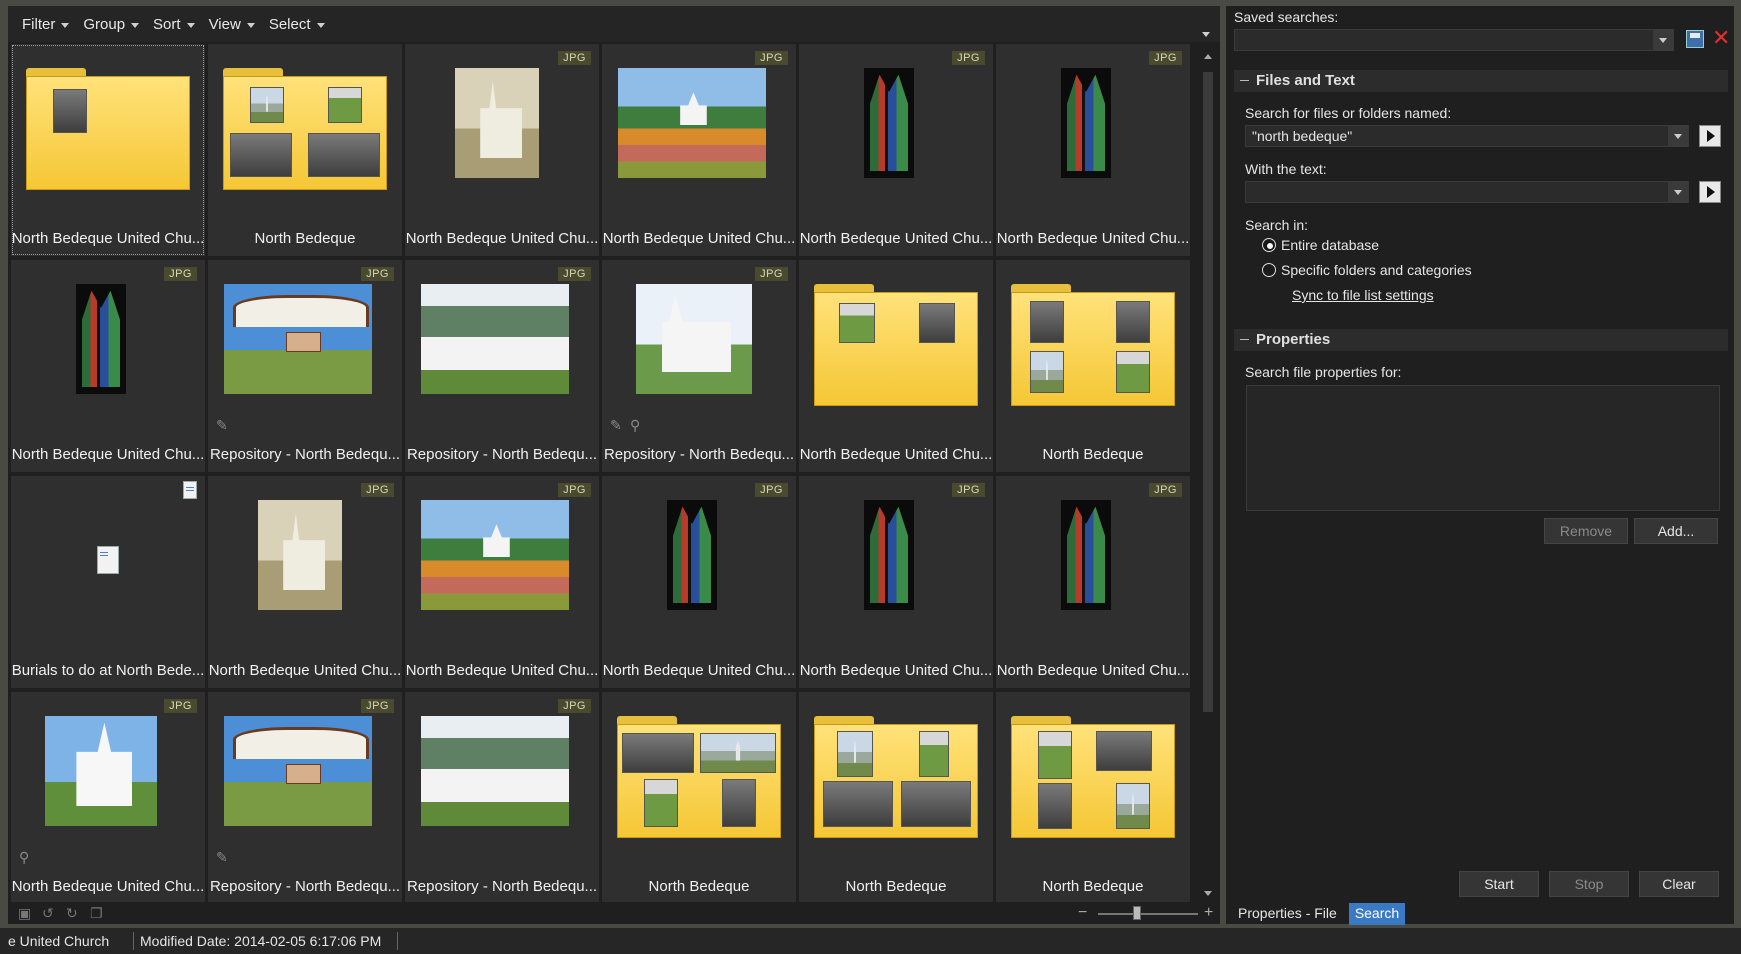 The image size is (1741, 954). What do you see at coordinates (1454, 40) in the screenshot?
I see `saved-searches-select` at bounding box center [1454, 40].